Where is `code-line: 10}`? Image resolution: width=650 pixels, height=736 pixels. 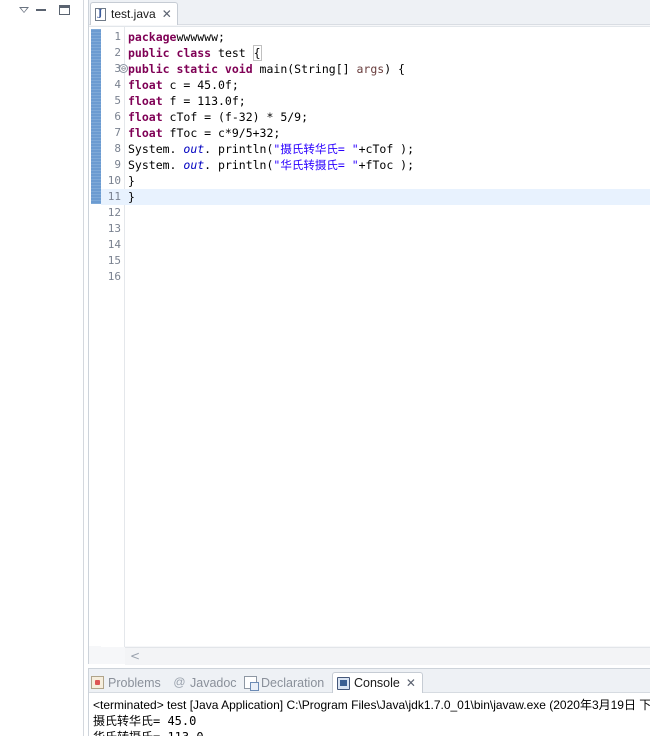
code-line: 10} is located at coordinates (375, 181).